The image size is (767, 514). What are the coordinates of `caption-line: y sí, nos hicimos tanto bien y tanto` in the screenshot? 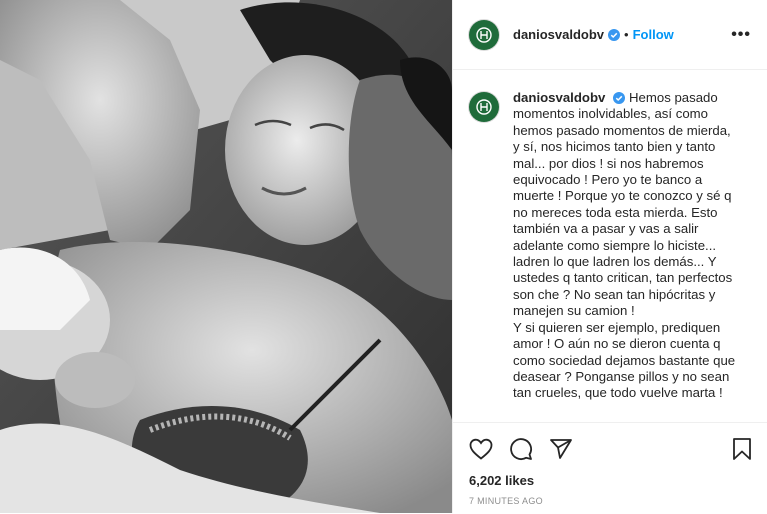 It's located at (614, 147).